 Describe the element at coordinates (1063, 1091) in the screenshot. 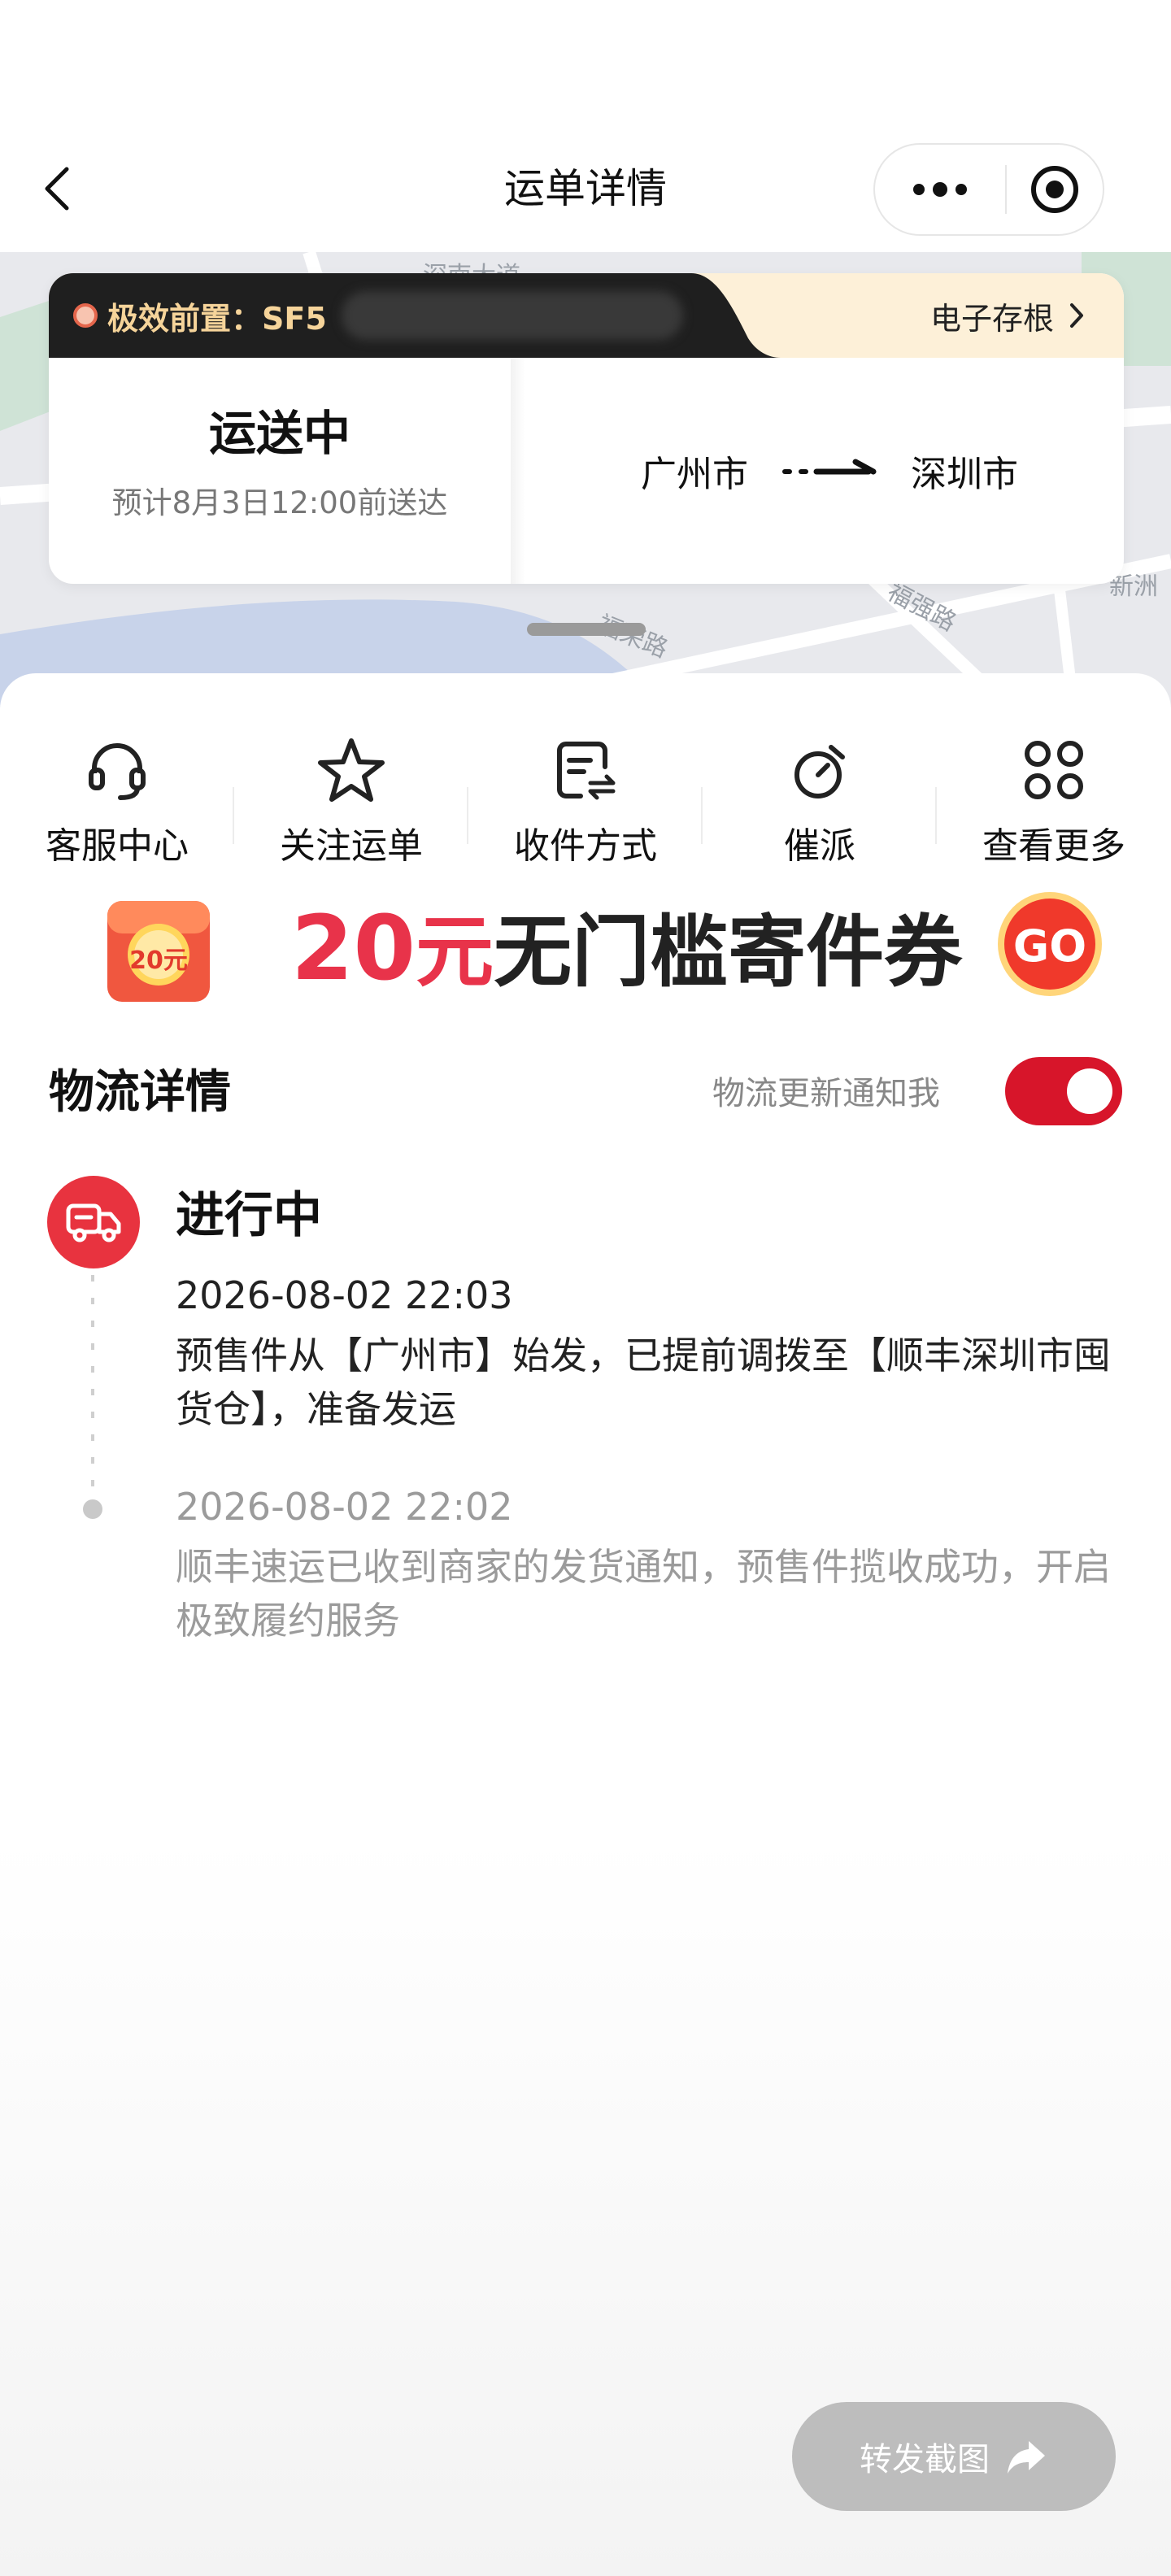

I see `notify-toggle` at that location.